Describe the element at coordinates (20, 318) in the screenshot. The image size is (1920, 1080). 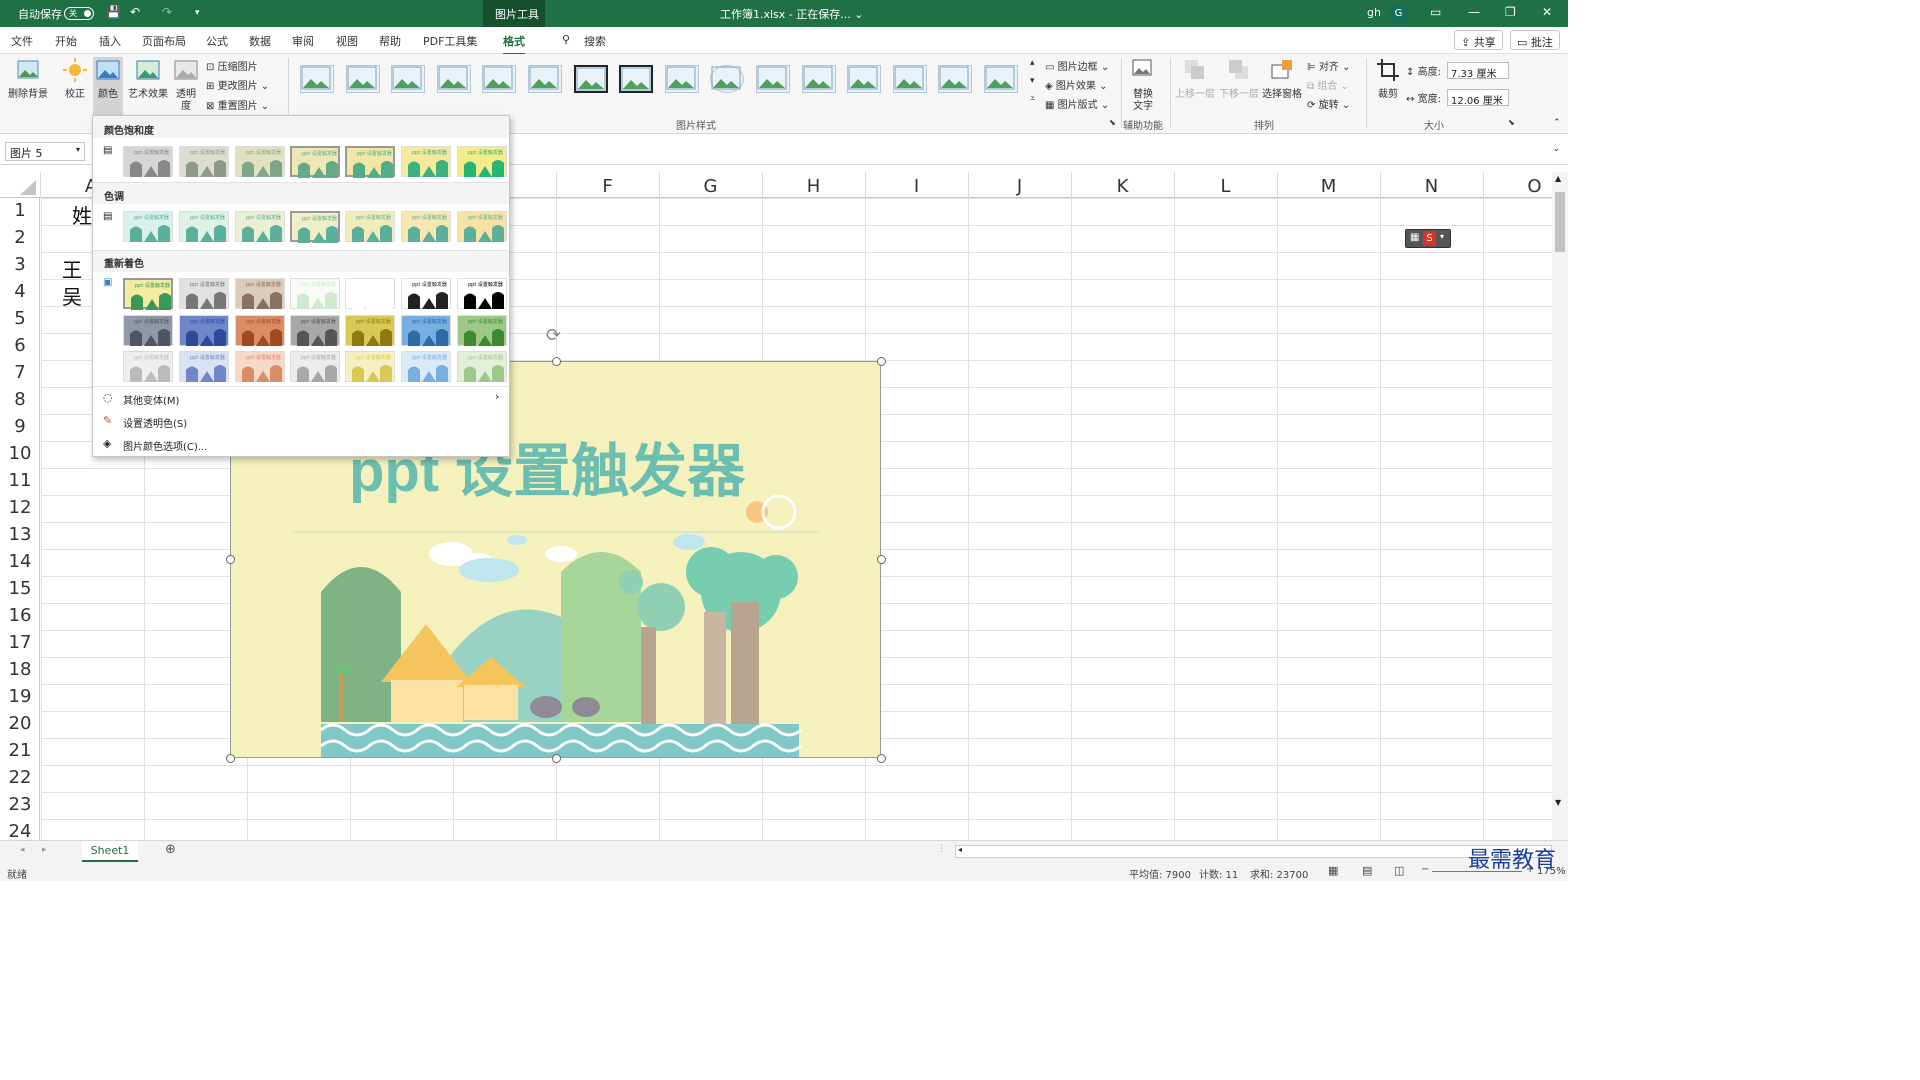
I see `row-header-5: 5` at that location.